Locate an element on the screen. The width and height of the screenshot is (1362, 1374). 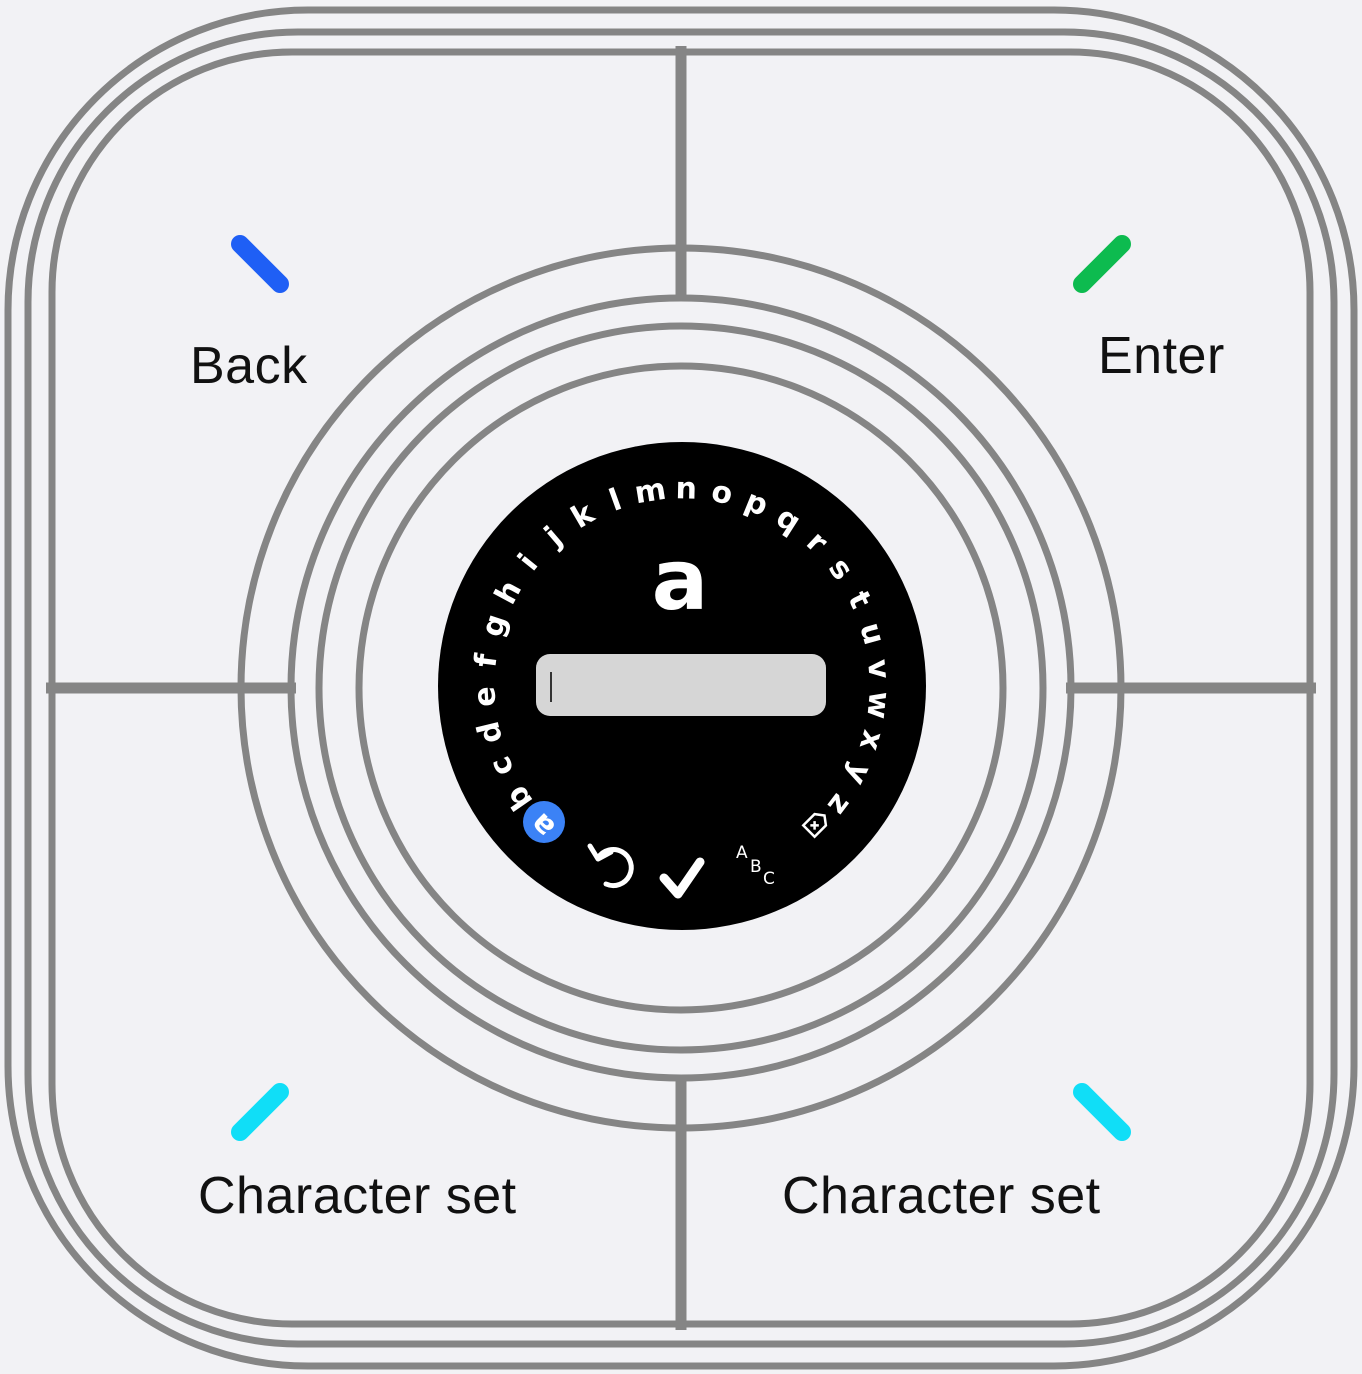
text-input-field is located at coordinates (681, 685).